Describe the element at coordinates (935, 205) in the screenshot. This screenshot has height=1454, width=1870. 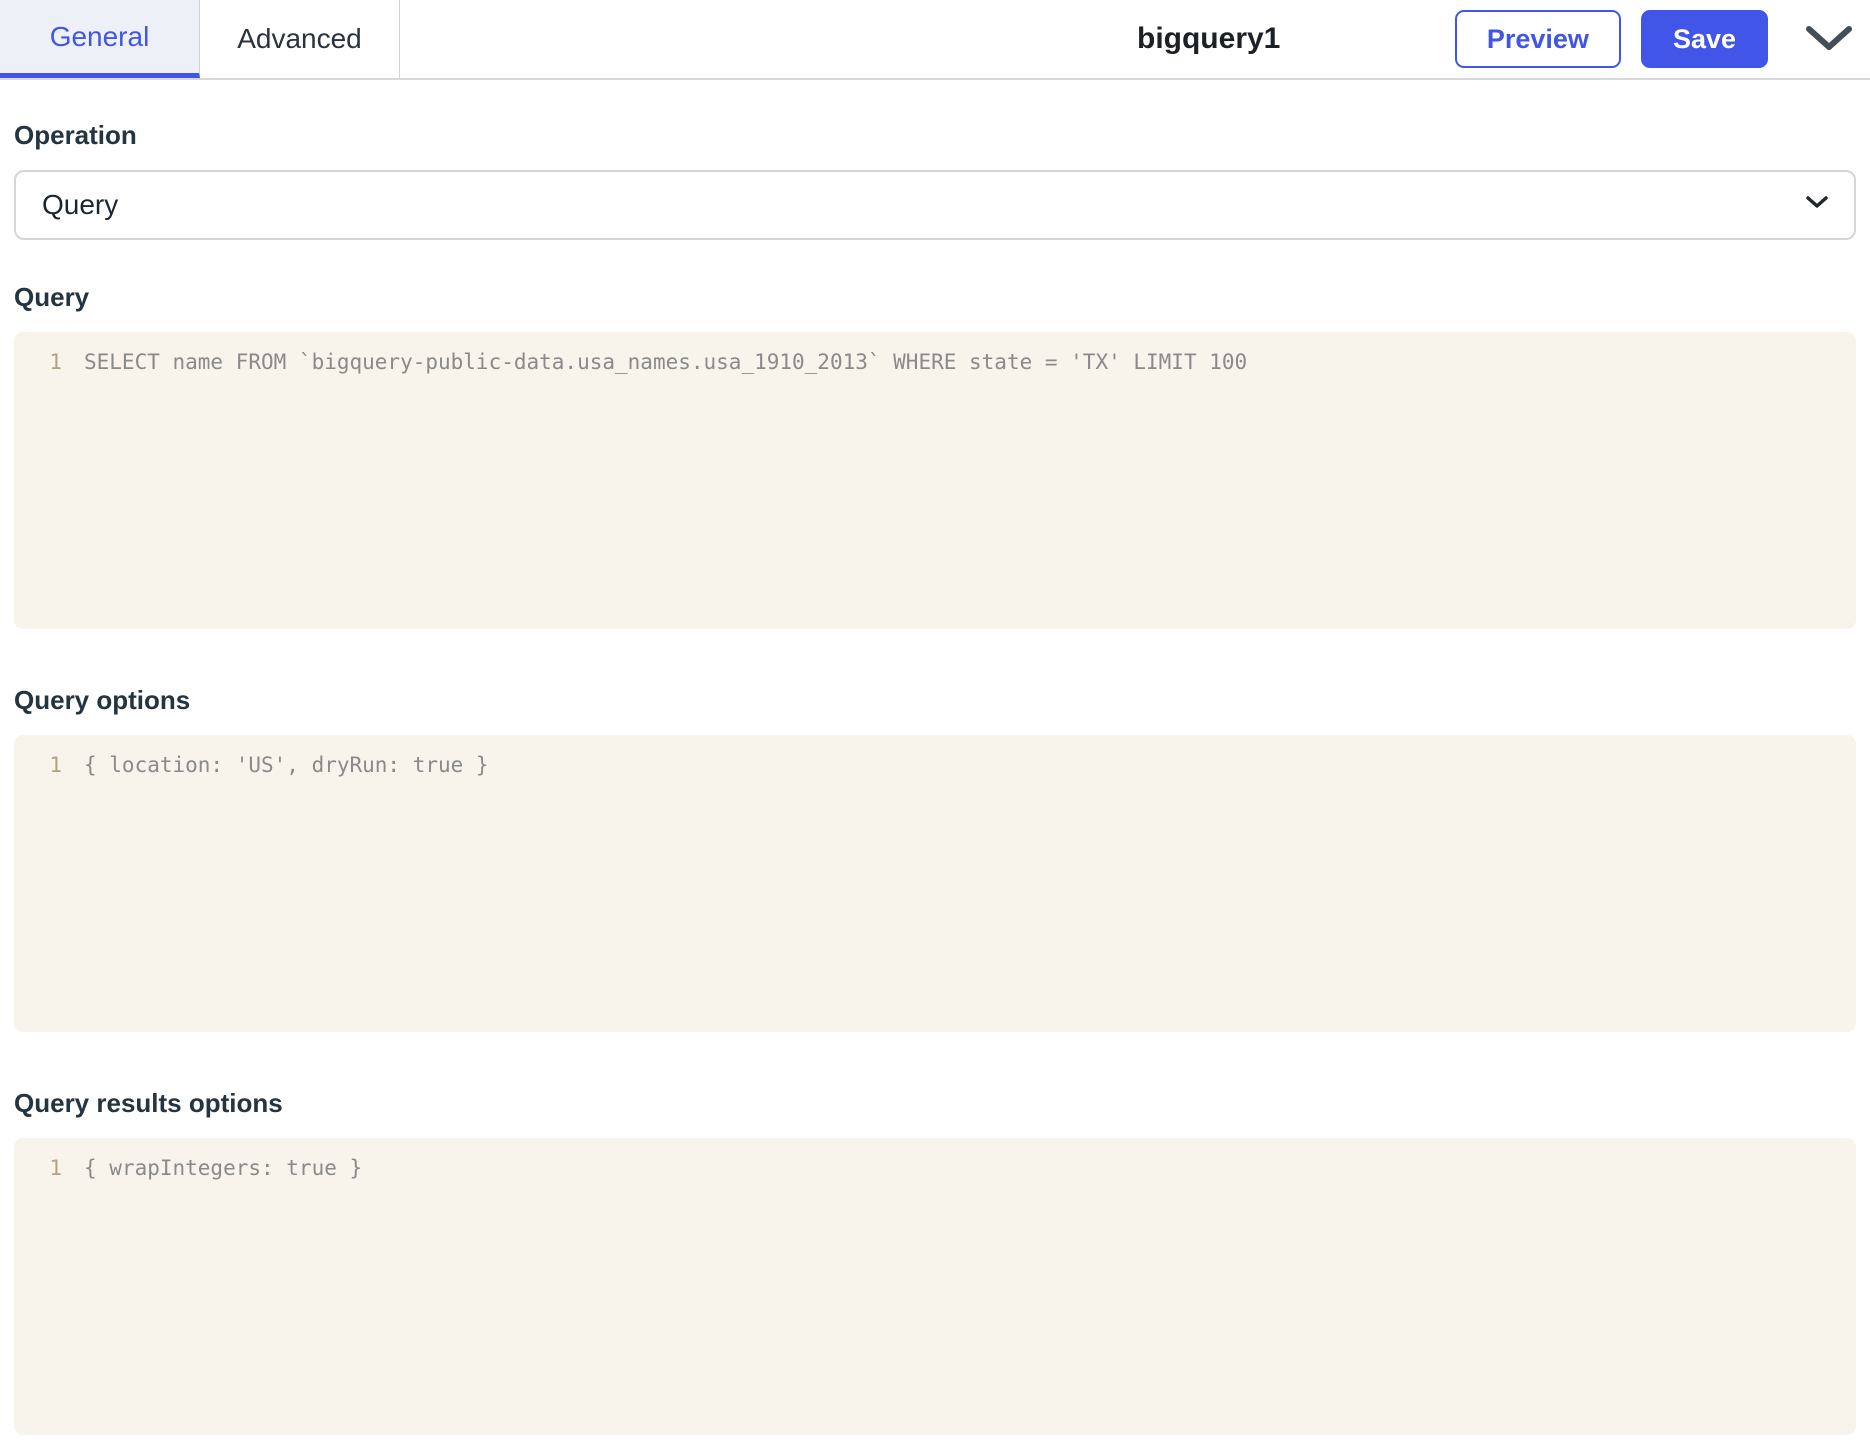
I see `operation-select: Query` at that location.